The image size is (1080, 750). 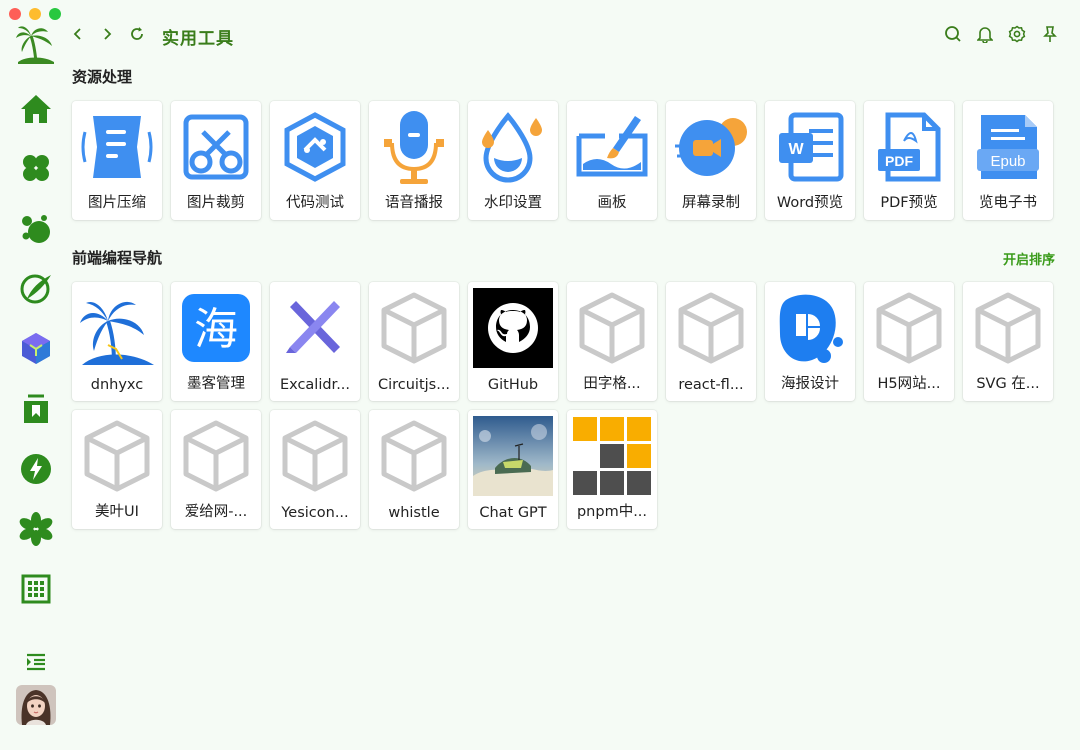 I want to click on tool-label: 览电子书, so click(x=1008, y=203).